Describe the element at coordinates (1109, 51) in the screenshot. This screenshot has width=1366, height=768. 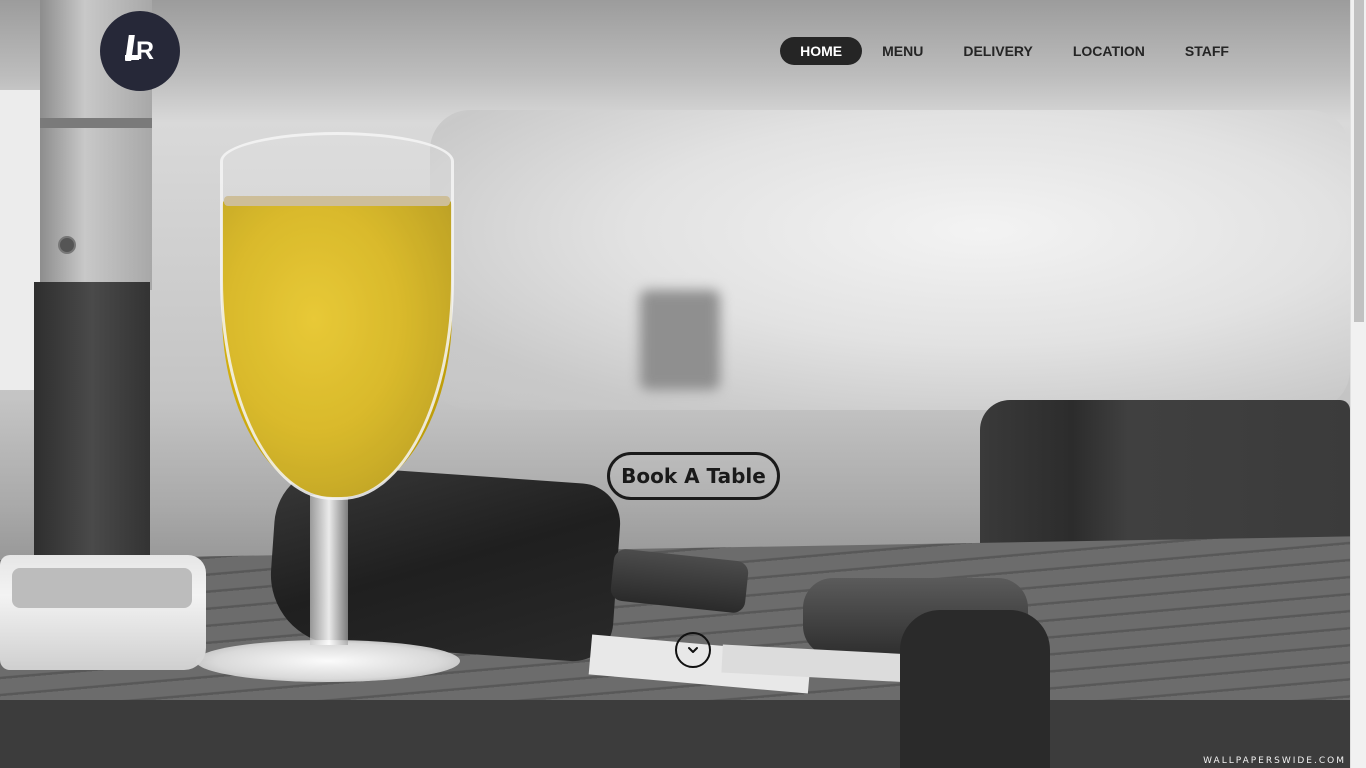
I see `nav-item-location: LOCATION` at that location.